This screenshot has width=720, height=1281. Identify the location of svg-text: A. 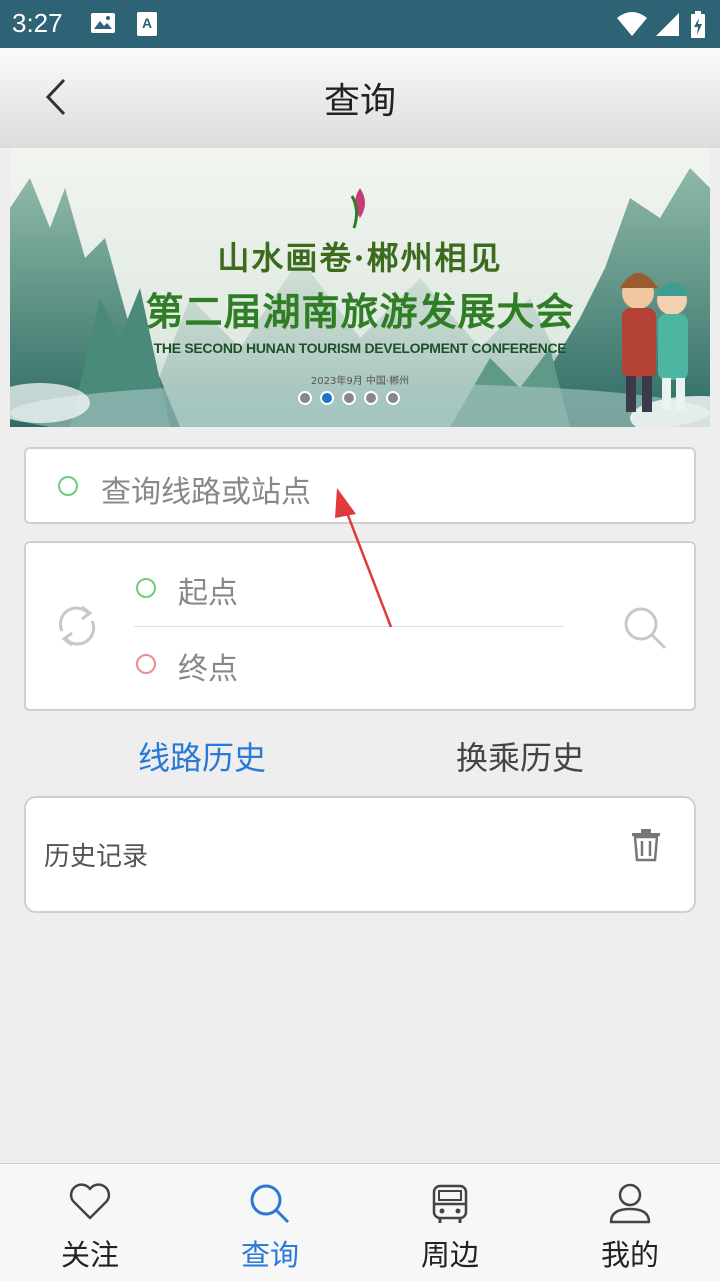
(147, 23).